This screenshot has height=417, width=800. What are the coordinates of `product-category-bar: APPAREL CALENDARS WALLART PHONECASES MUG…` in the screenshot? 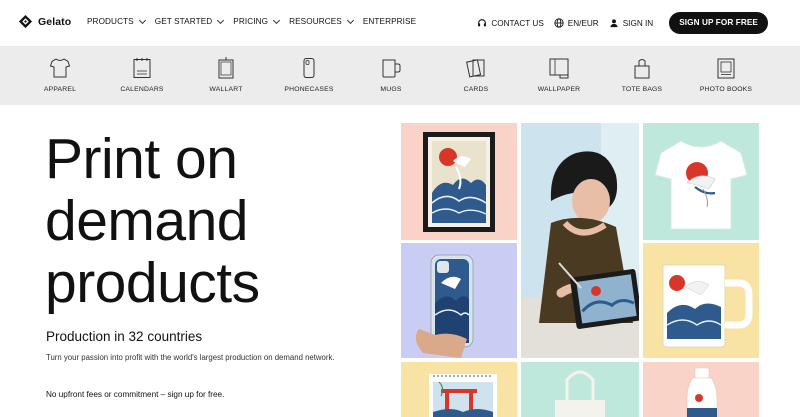 It's located at (400, 75).